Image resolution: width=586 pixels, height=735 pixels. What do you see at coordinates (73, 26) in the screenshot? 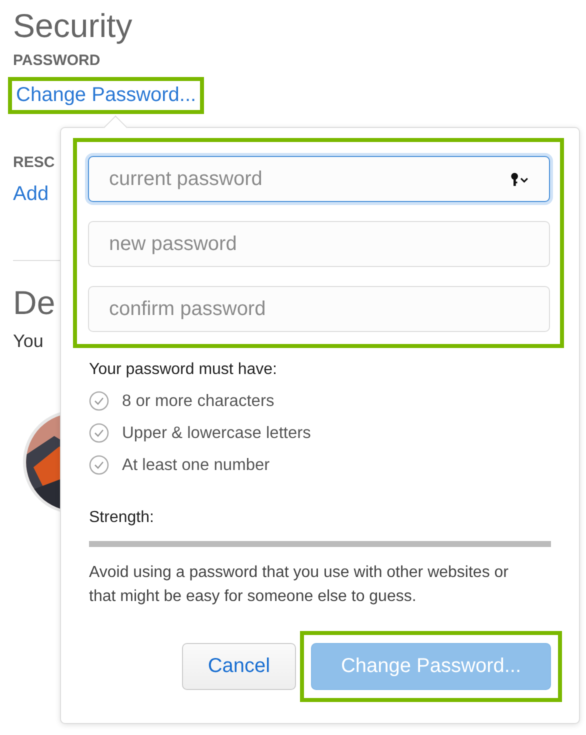
I see `page-title: Security` at bounding box center [73, 26].